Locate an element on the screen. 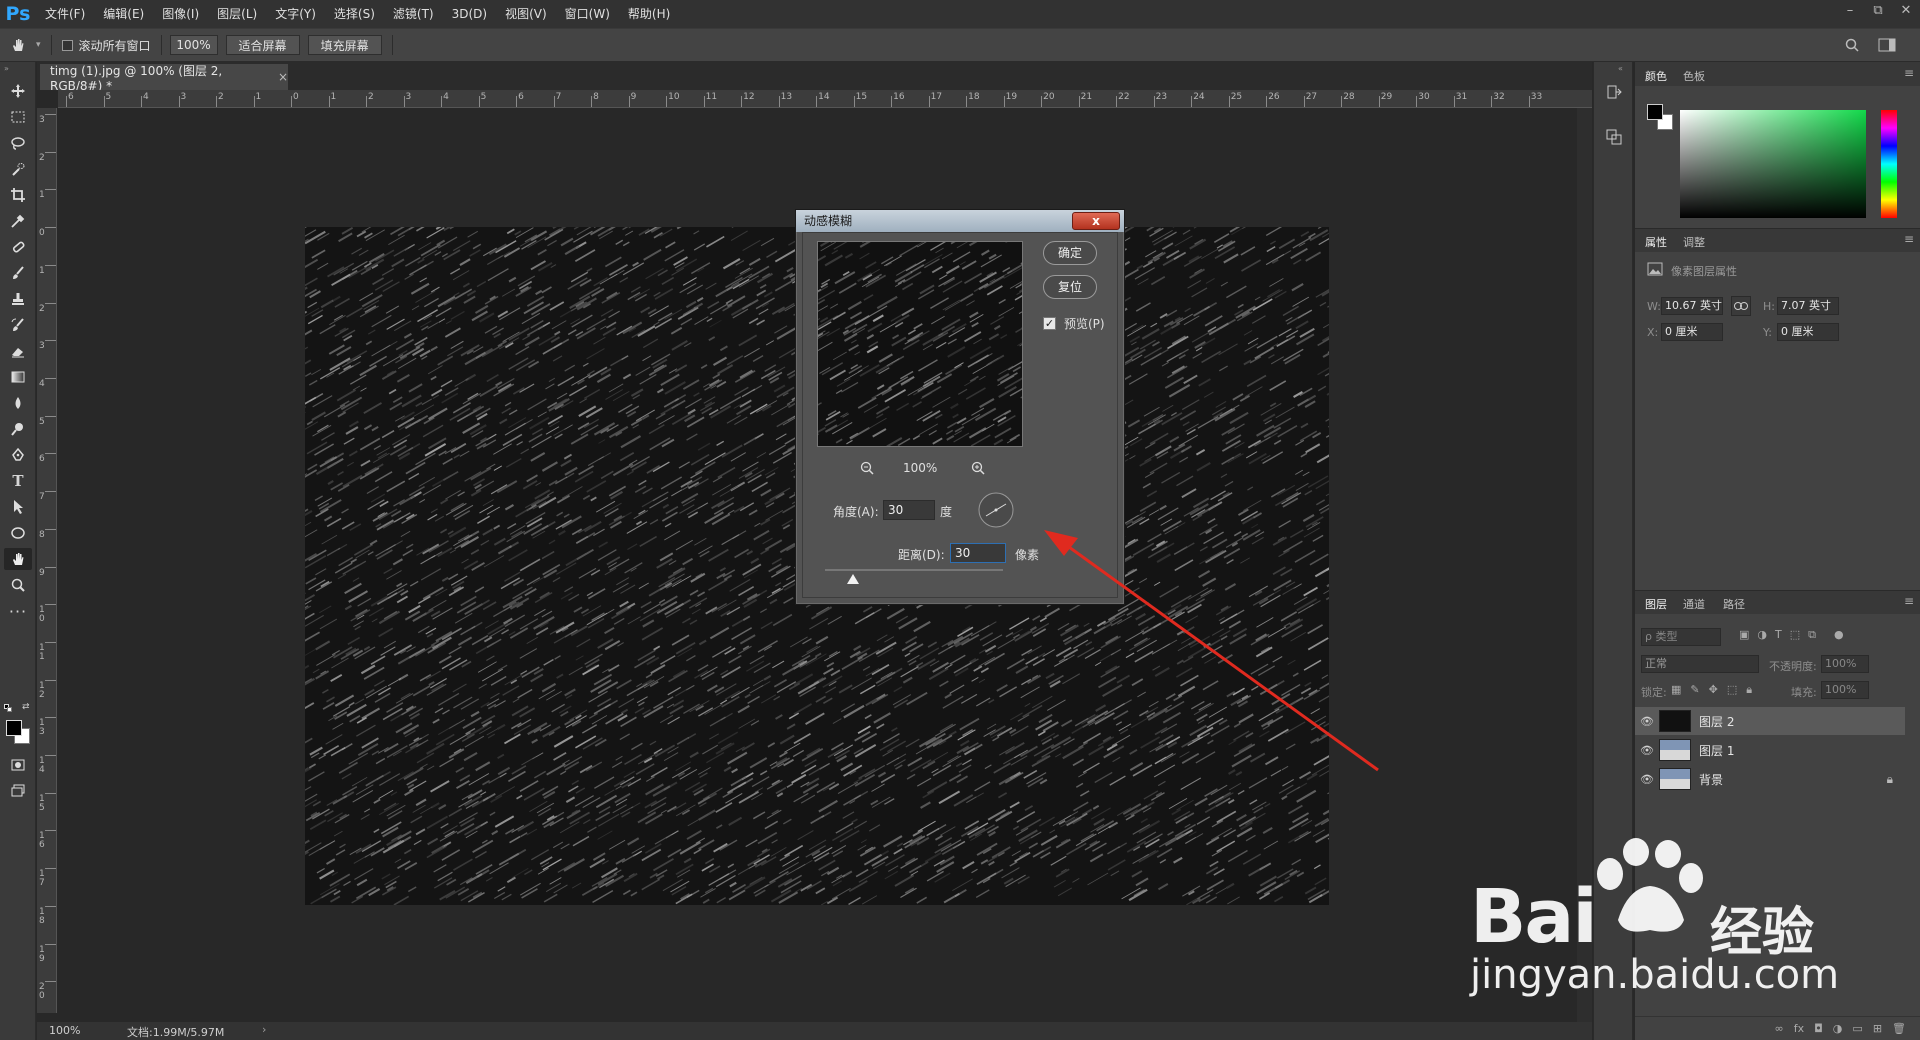  tab-swatches: 色板 is located at coordinates (1694, 76).